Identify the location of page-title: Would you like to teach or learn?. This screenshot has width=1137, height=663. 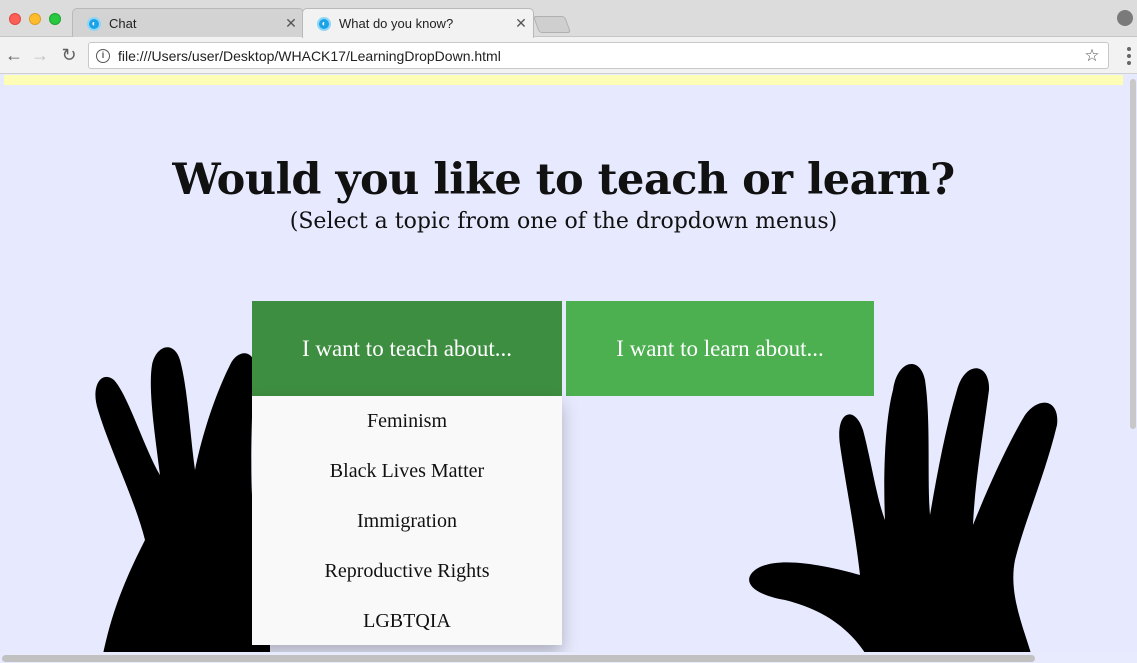
(563, 180).